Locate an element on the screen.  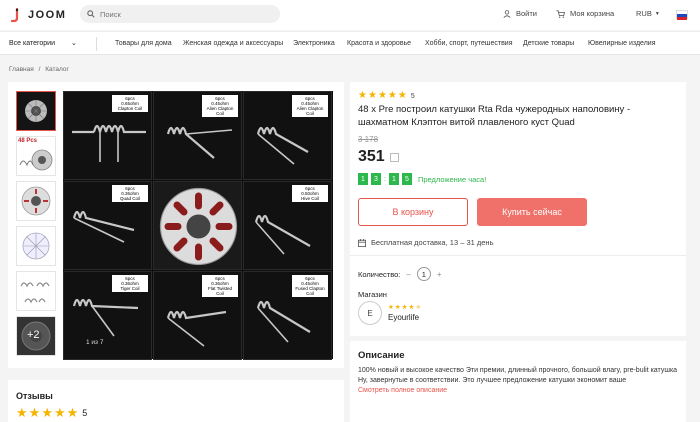
coil-box-icon is located at coordinates (198, 226).